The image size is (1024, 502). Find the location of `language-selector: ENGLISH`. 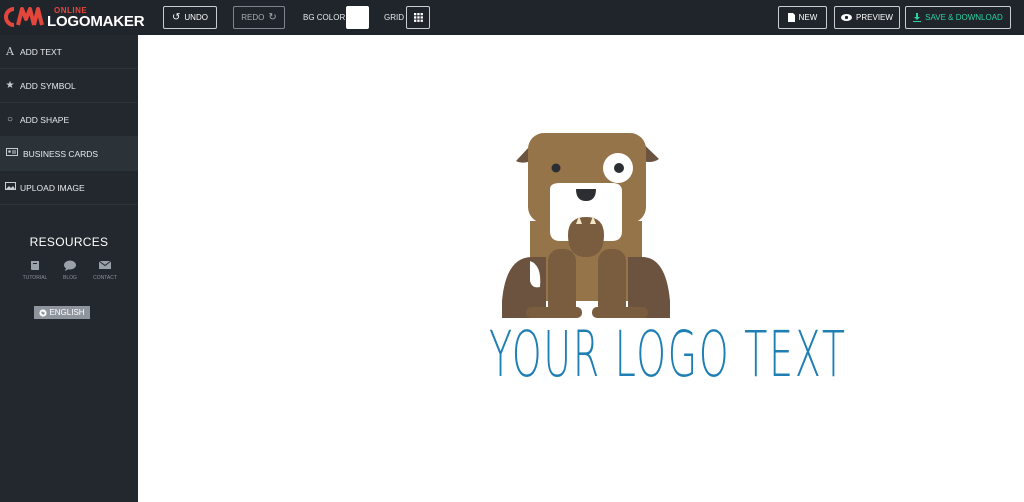

language-selector: ENGLISH is located at coordinates (62, 312).